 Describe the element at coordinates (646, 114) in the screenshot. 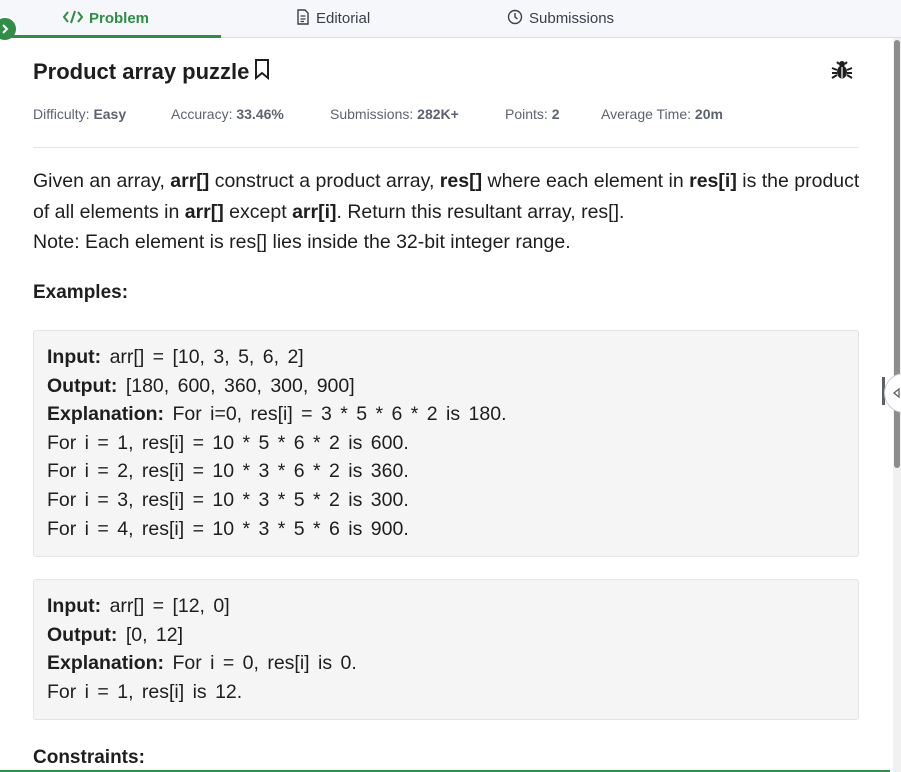

I see `avg-time-label: Average Time:` at that location.